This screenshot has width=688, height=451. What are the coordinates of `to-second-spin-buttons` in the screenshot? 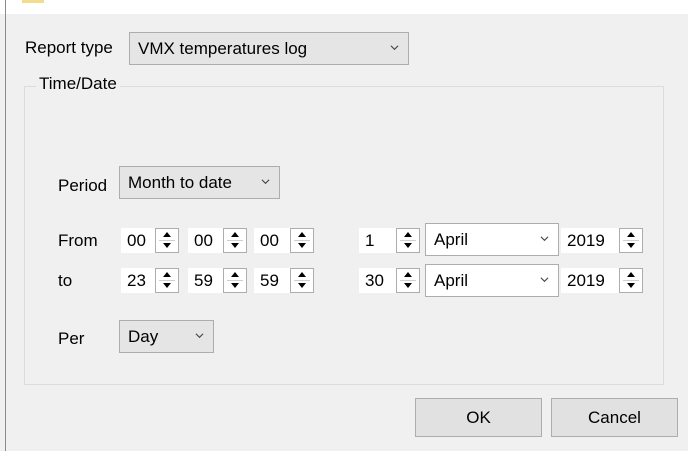 It's located at (302, 280).